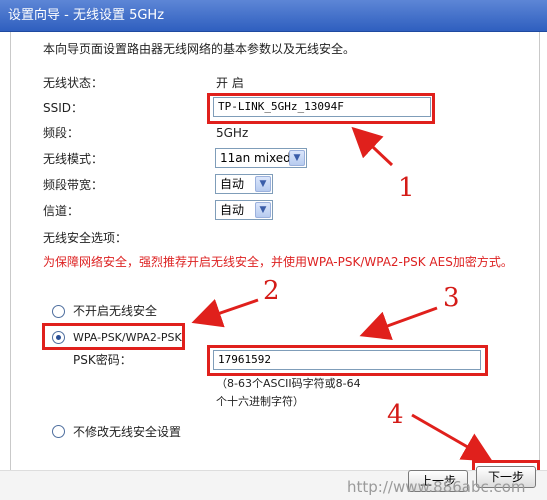 The image size is (547, 500). Describe the element at coordinates (406, 188) in the screenshot. I see `annotation-number-1: 1` at that location.